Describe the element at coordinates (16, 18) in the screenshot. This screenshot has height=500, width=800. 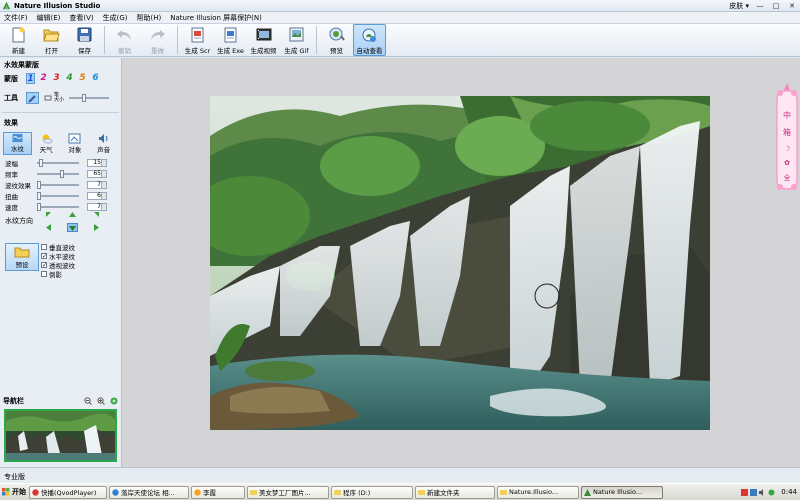
I see `menu-file: 文件(F)` at that location.